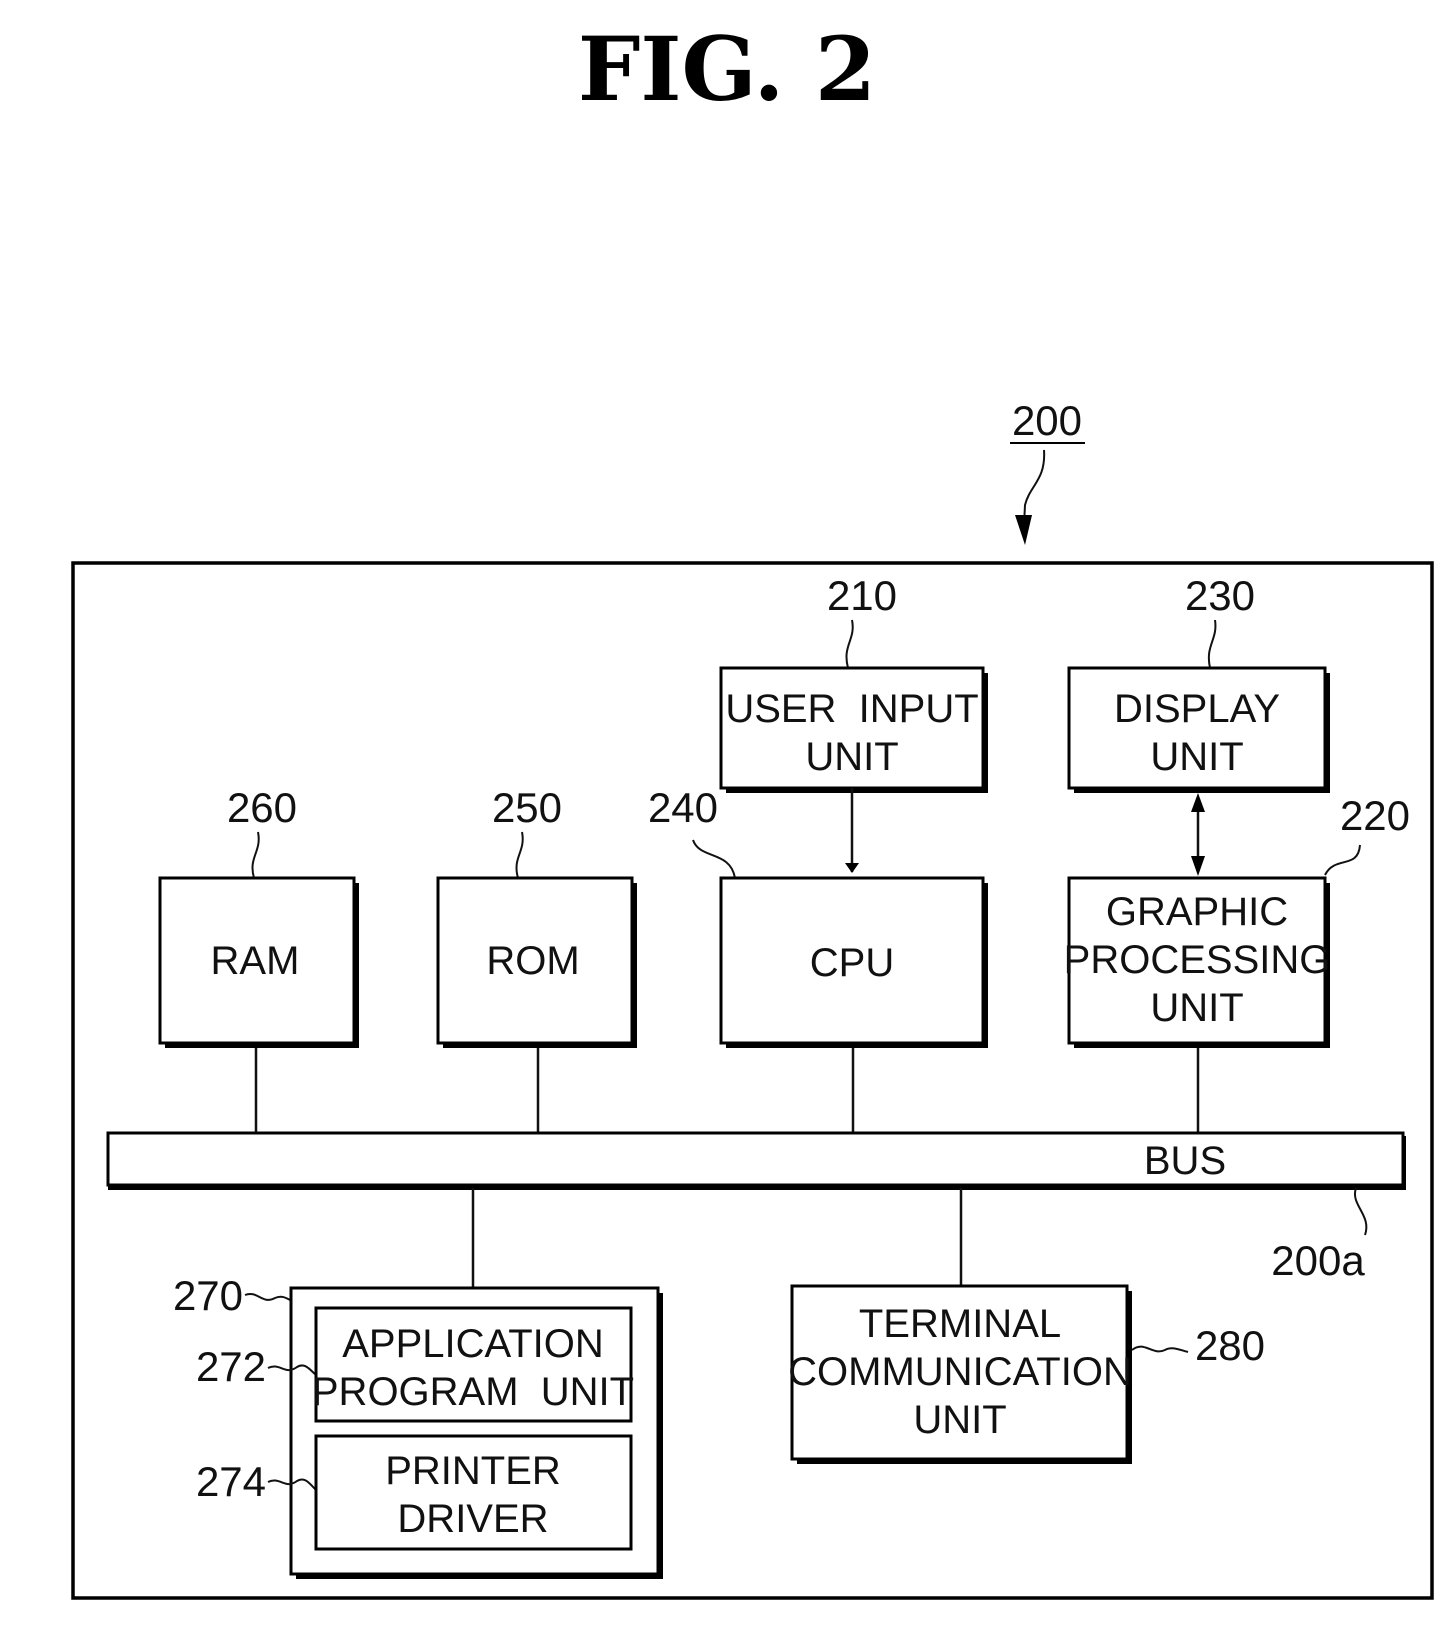 This screenshot has height=1631, width=1455. Describe the element at coordinates (1198, 834) in the screenshot. I see `arrow-display-gpu-bidirectional` at that location.